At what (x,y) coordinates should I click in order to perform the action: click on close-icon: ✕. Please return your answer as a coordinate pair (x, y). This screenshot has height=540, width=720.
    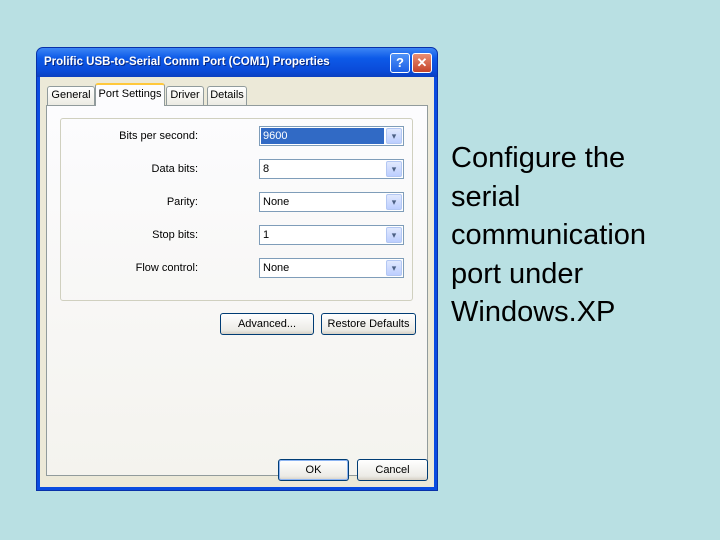
    Looking at the image, I should click on (422, 62).